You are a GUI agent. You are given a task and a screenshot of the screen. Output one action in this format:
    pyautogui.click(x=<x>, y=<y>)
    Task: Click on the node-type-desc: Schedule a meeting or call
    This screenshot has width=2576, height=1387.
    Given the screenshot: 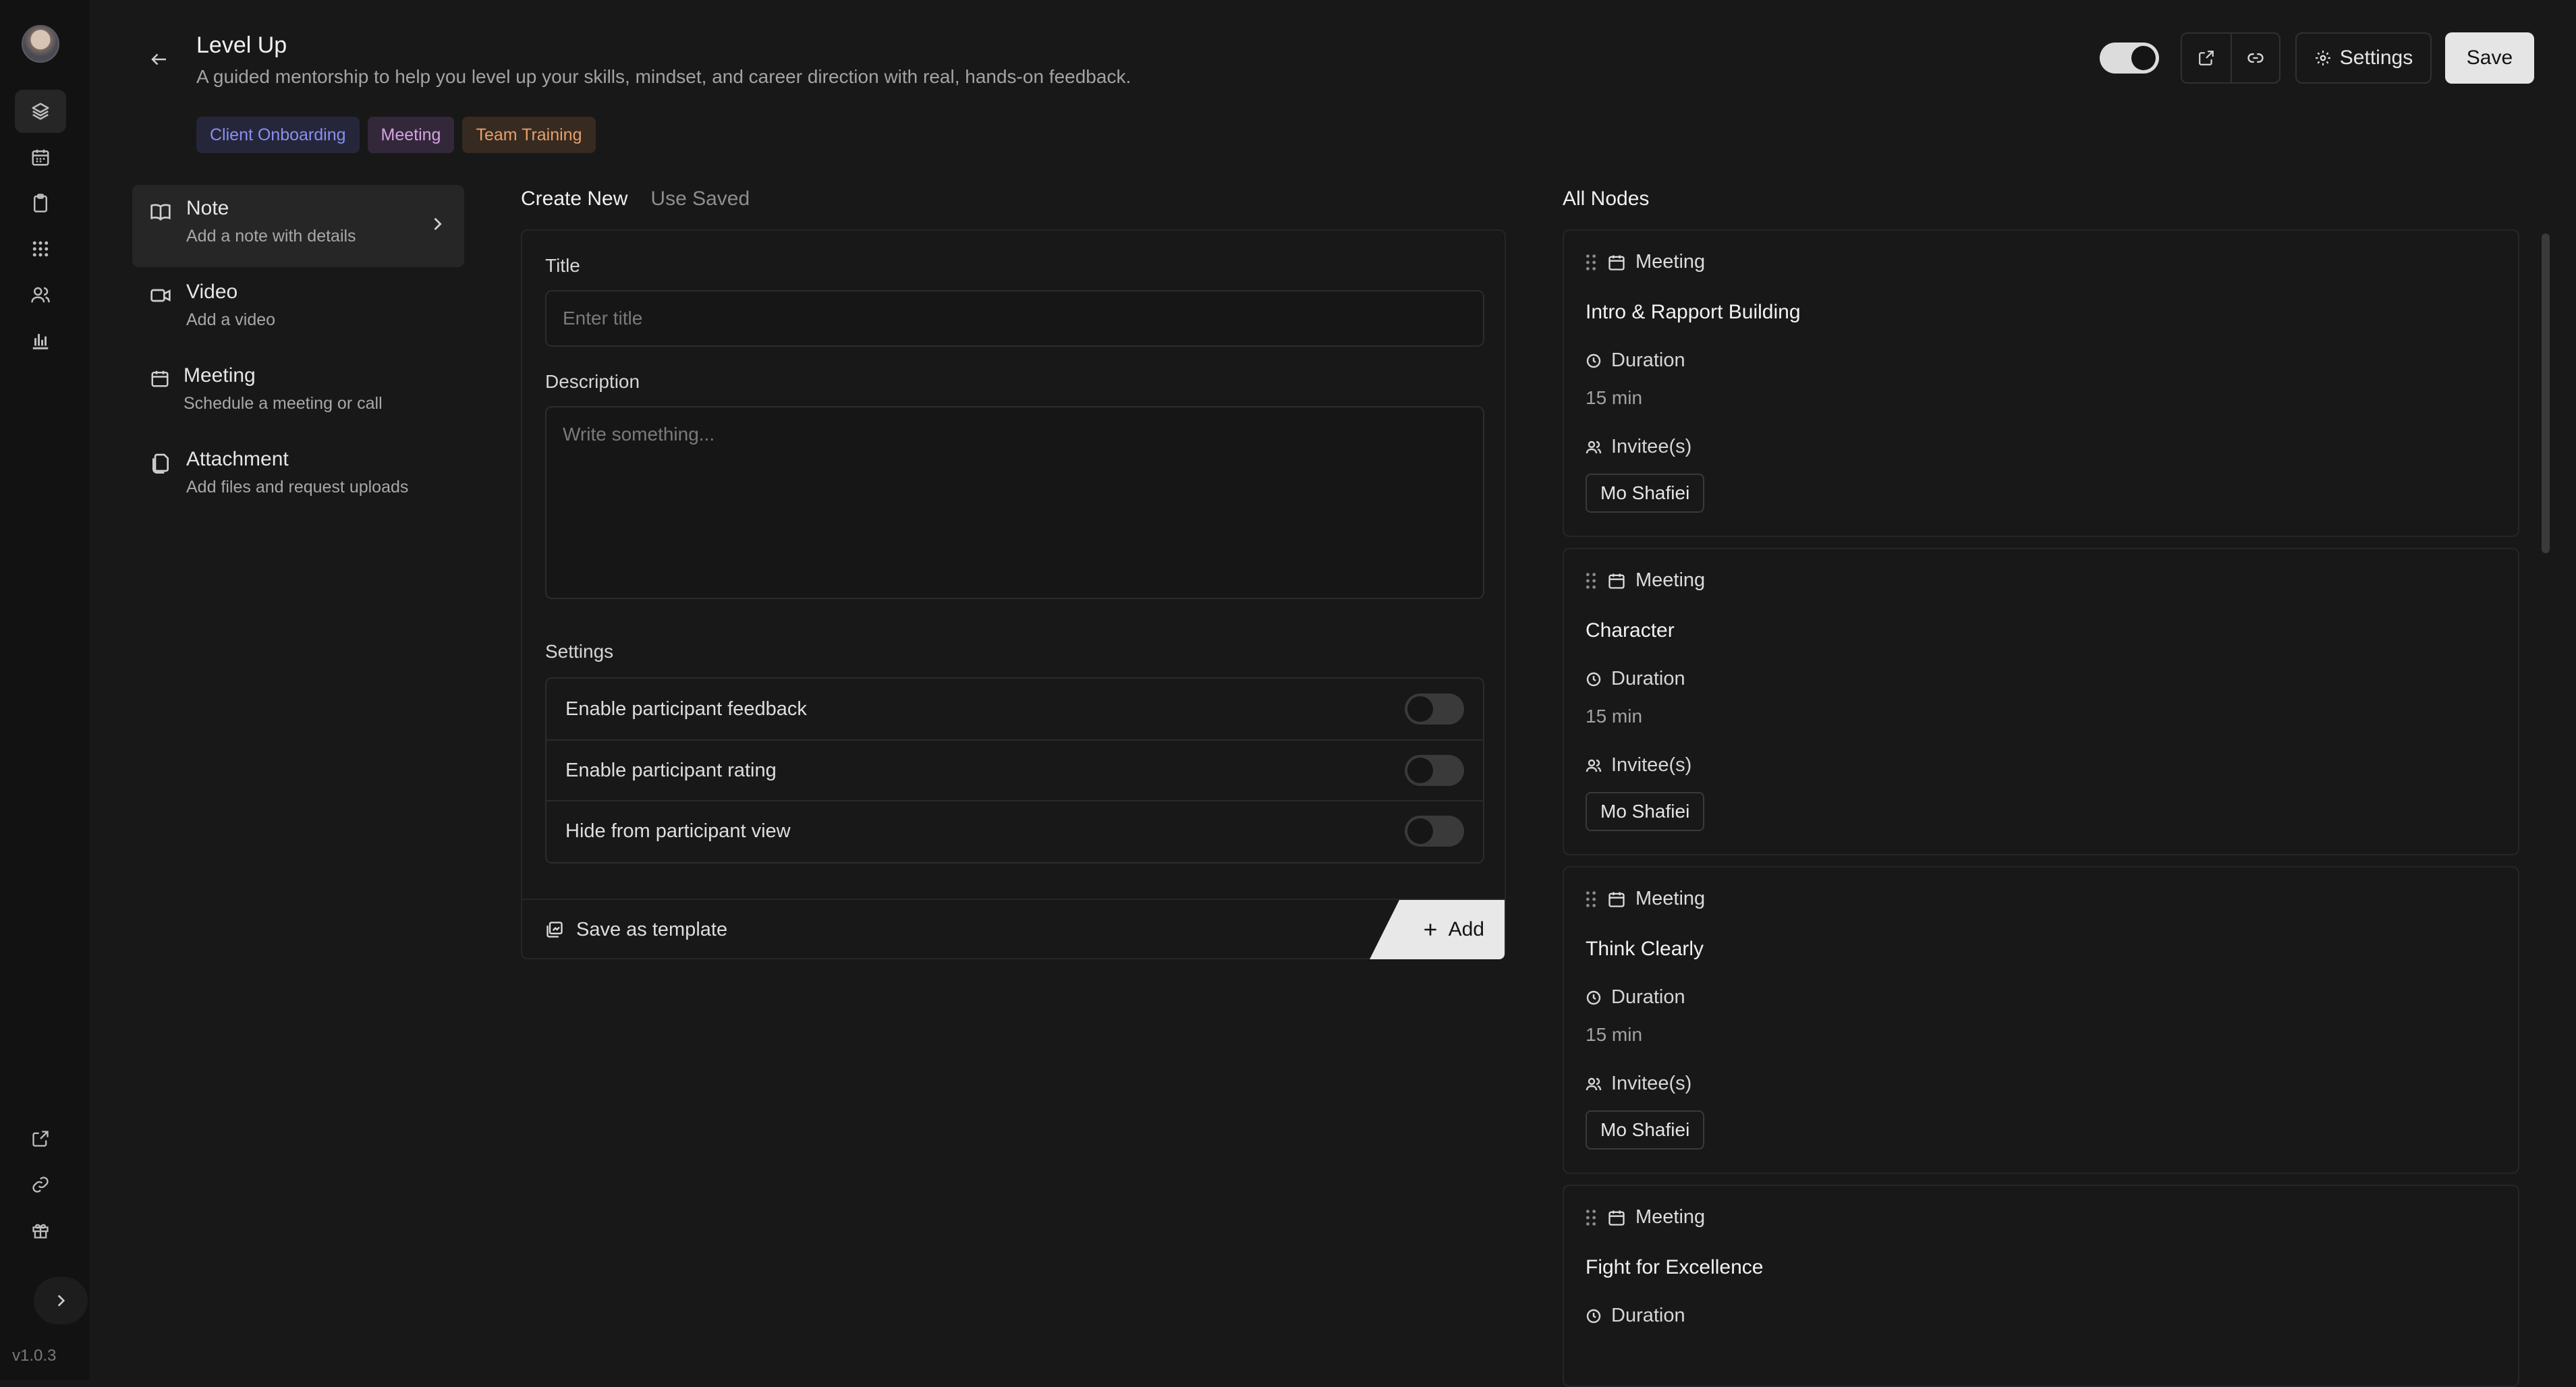 What is the action you would take?
    pyautogui.click(x=283, y=403)
    